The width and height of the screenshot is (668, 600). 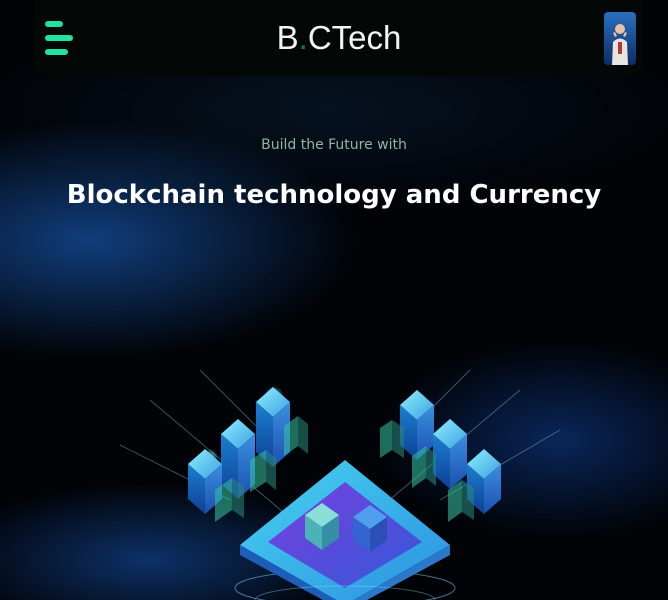 What do you see at coordinates (287, 37) in the screenshot?
I see `brand-text-left: B` at bounding box center [287, 37].